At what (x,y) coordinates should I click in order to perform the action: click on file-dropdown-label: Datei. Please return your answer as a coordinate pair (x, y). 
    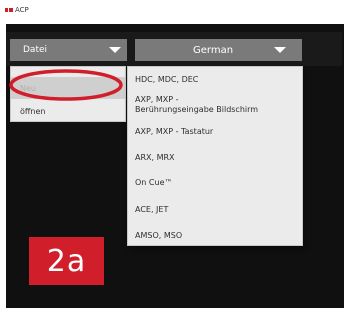
    Looking at the image, I should click on (35, 50).